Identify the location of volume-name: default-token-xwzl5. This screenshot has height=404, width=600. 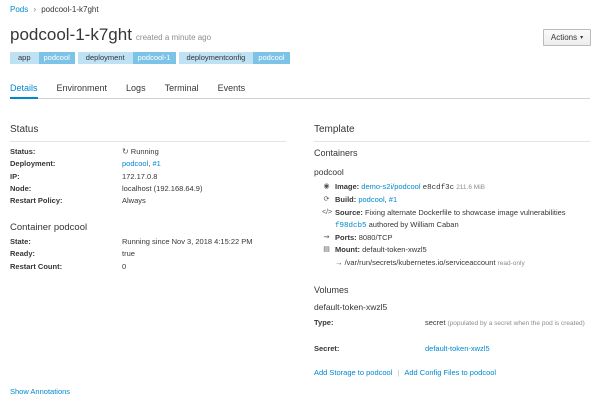
(351, 307).